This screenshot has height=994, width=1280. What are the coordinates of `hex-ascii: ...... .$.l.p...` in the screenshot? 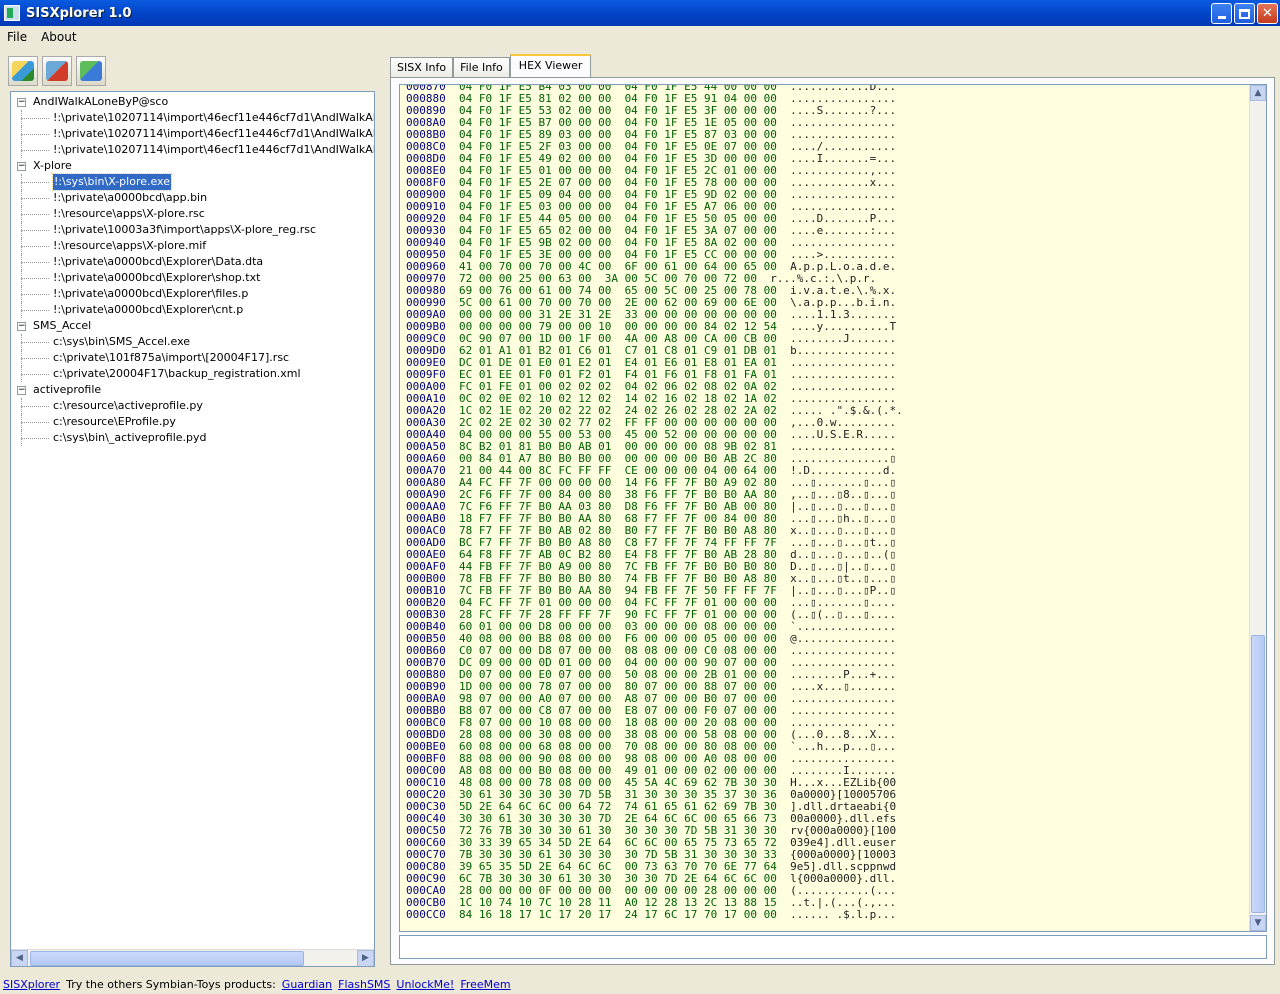 It's located at (843, 914).